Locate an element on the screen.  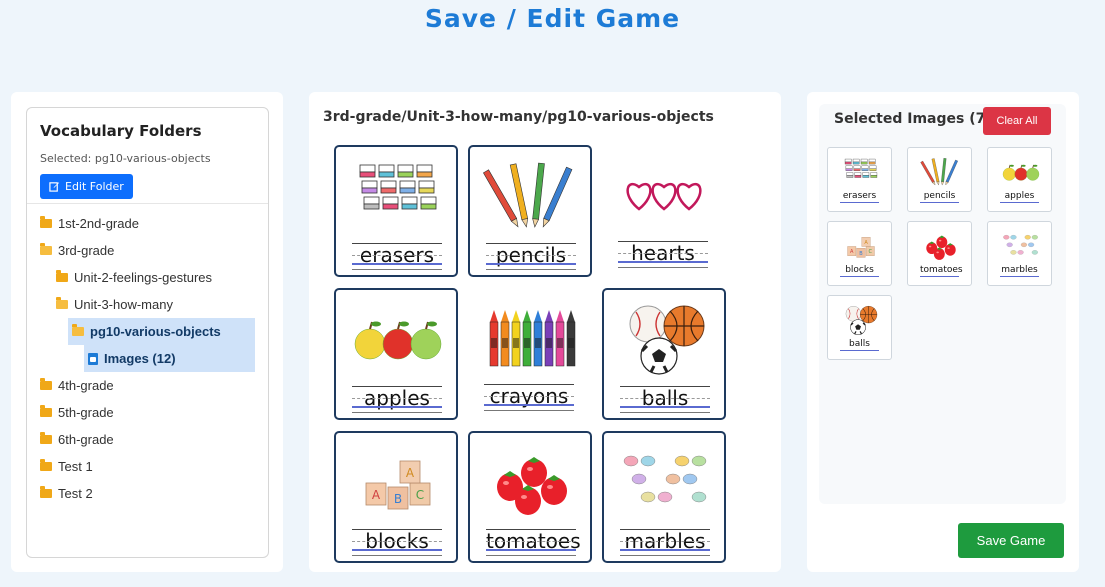
apples-image is located at coordinates (398, 336).